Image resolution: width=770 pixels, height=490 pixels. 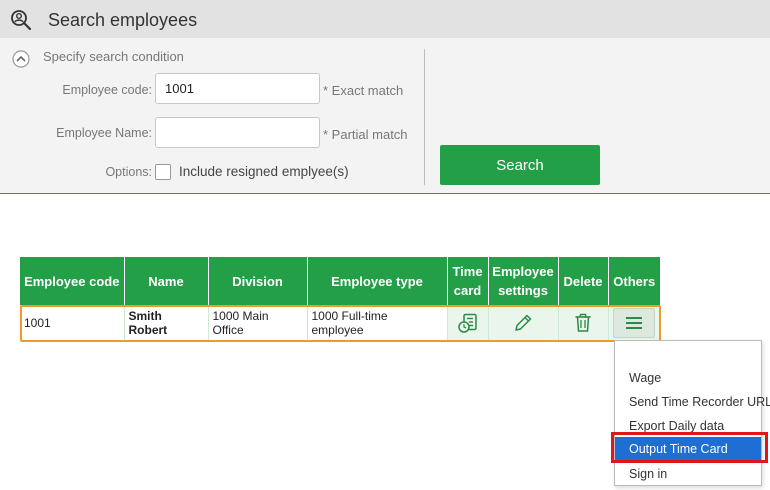 I want to click on include-resigned-checkbox, so click(x=163, y=172).